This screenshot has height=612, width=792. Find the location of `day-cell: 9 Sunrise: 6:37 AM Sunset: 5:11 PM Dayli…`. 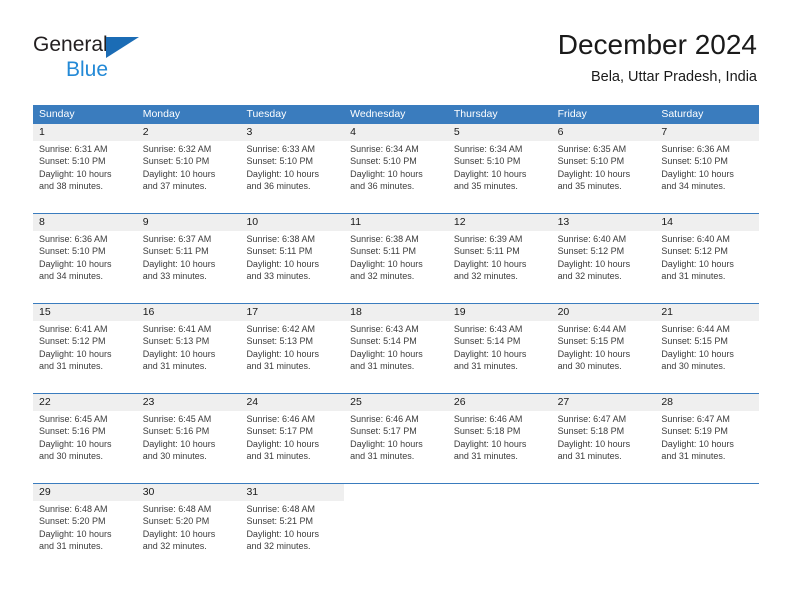

day-cell: 9 Sunrise: 6:37 AM Sunset: 5:11 PM Dayli… is located at coordinates (188, 255).